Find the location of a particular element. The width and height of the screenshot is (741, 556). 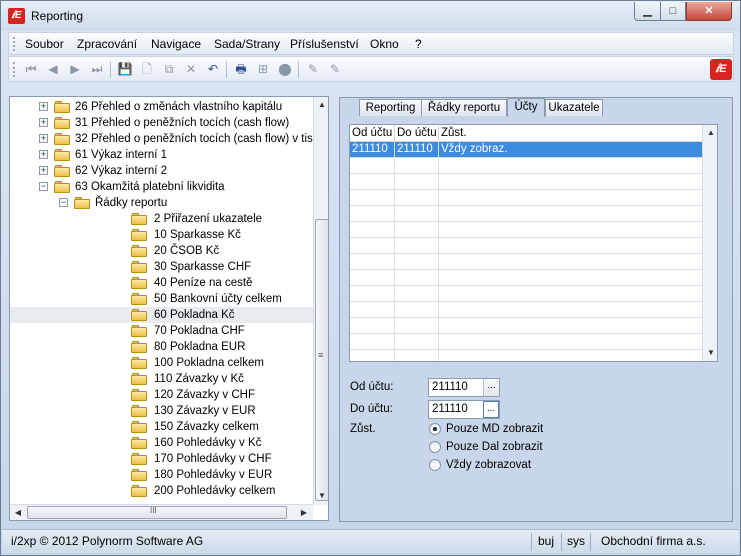

radio-button-checked is located at coordinates (435, 429).